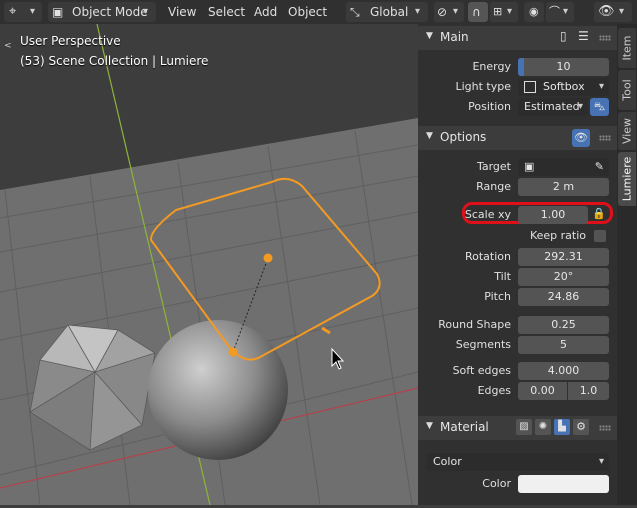 Image resolution: width=637 pixels, height=508 pixels. I want to click on pitch-field: 24.86, so click(563, 297).